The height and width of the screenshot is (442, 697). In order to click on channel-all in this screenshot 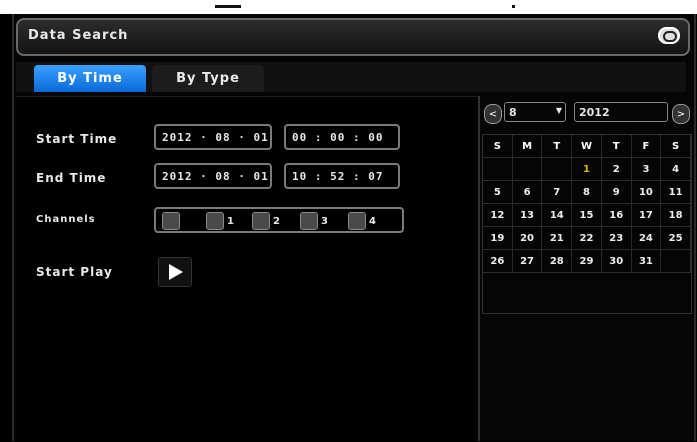, I will do `click(172, 221)`.